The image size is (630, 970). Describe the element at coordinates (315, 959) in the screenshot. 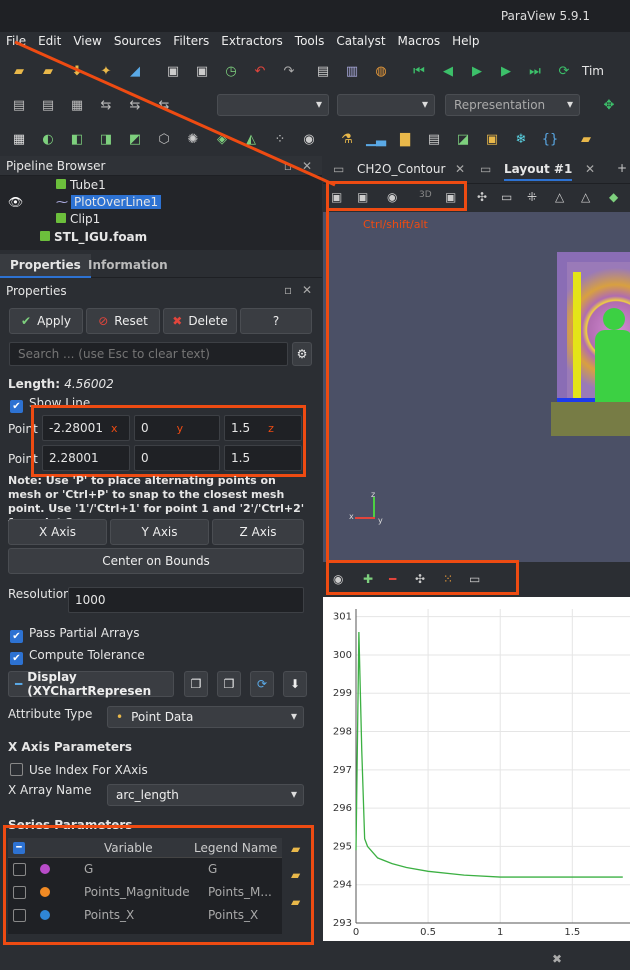

I see `status-bar: ✖` at that location.